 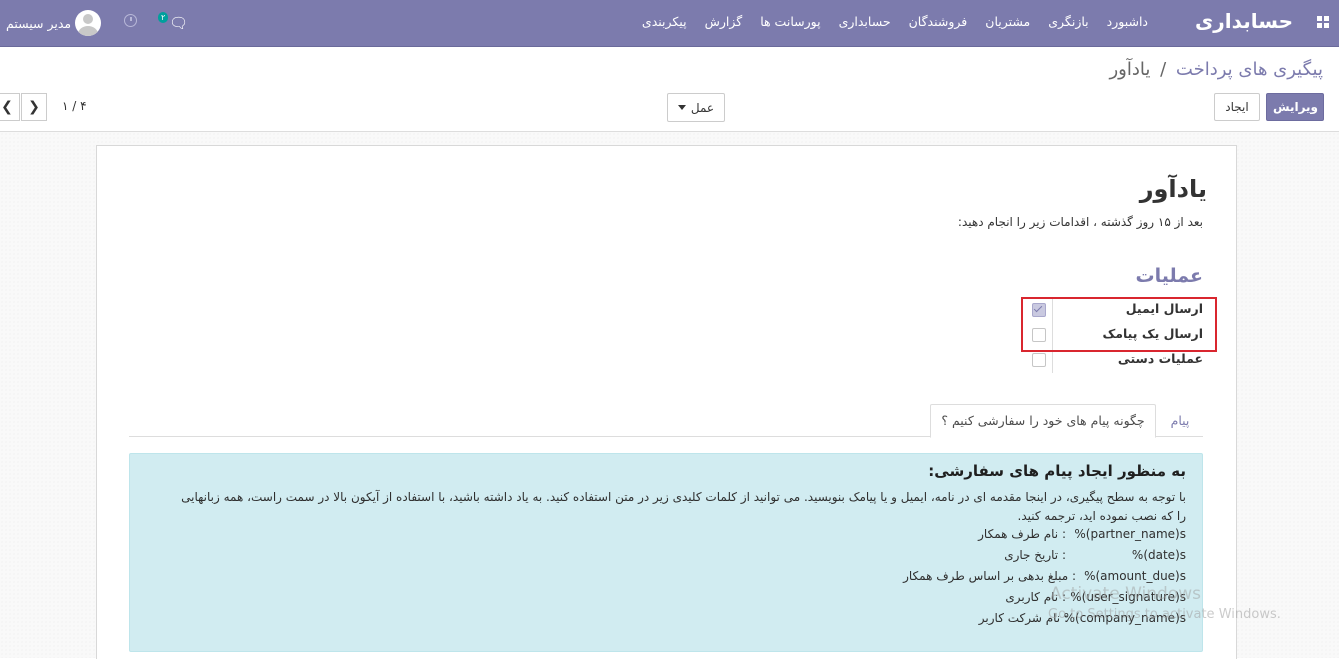 What do you see at coordinates (179, 23) in the screenshot?
I see `chat-bubbles-icon: 🗨` at bounding box center [179, 23].